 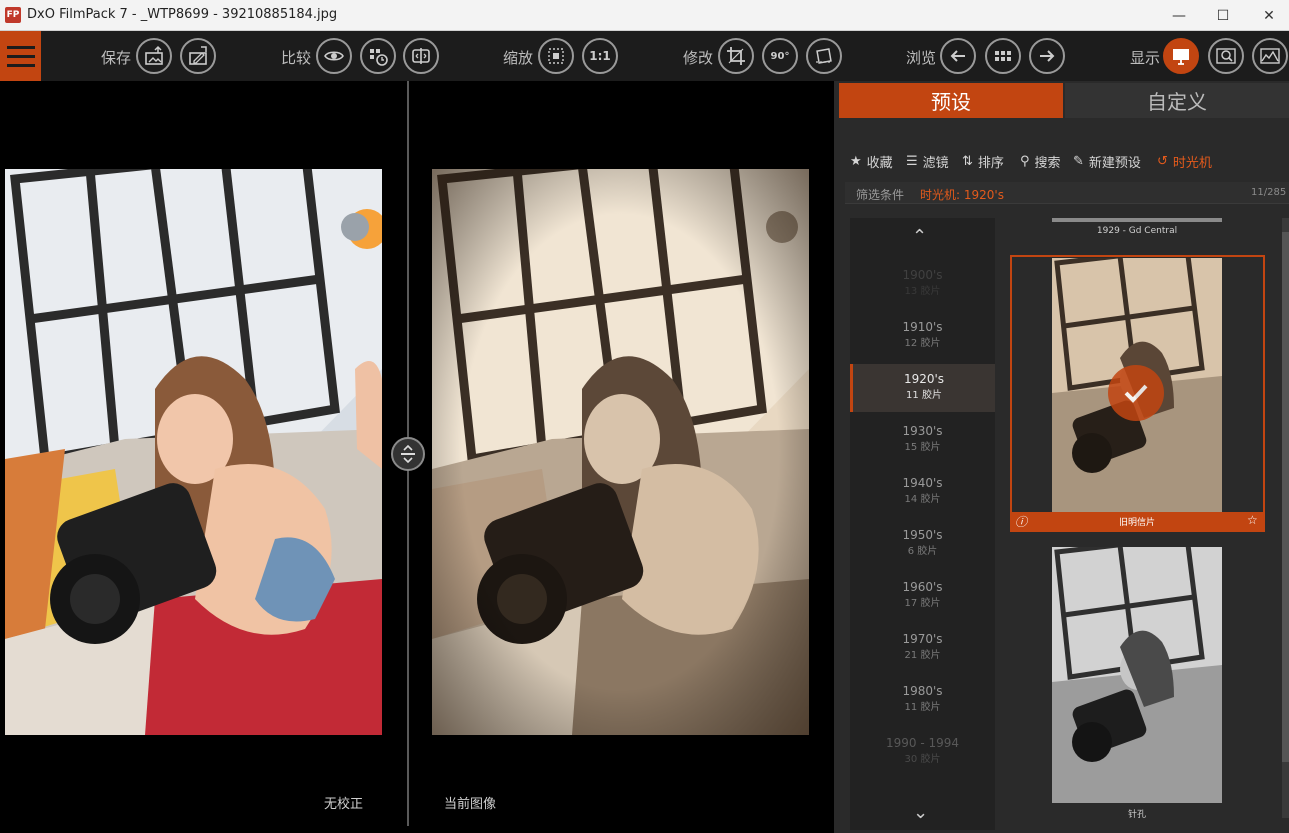 I want to click on list-icon: ☰, so click(x=912, y=161).